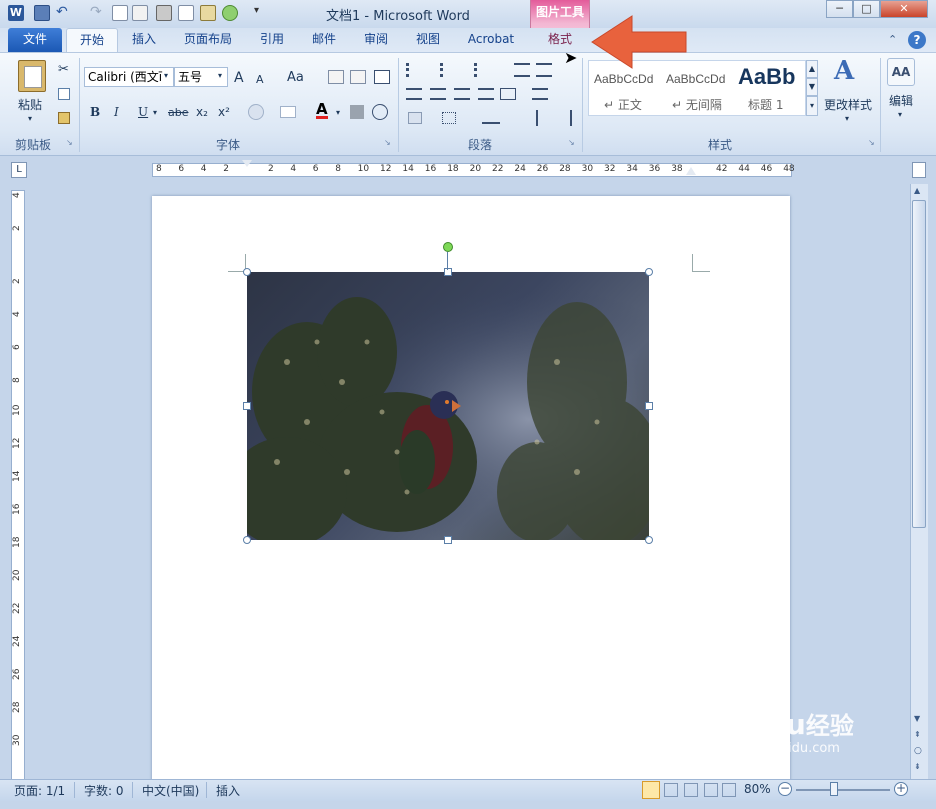 The image size is (936, 809). What do you see at coordinates (691, 171) in the screenshot?
I see `right-indent-marker` at bounding box center [691, 171].